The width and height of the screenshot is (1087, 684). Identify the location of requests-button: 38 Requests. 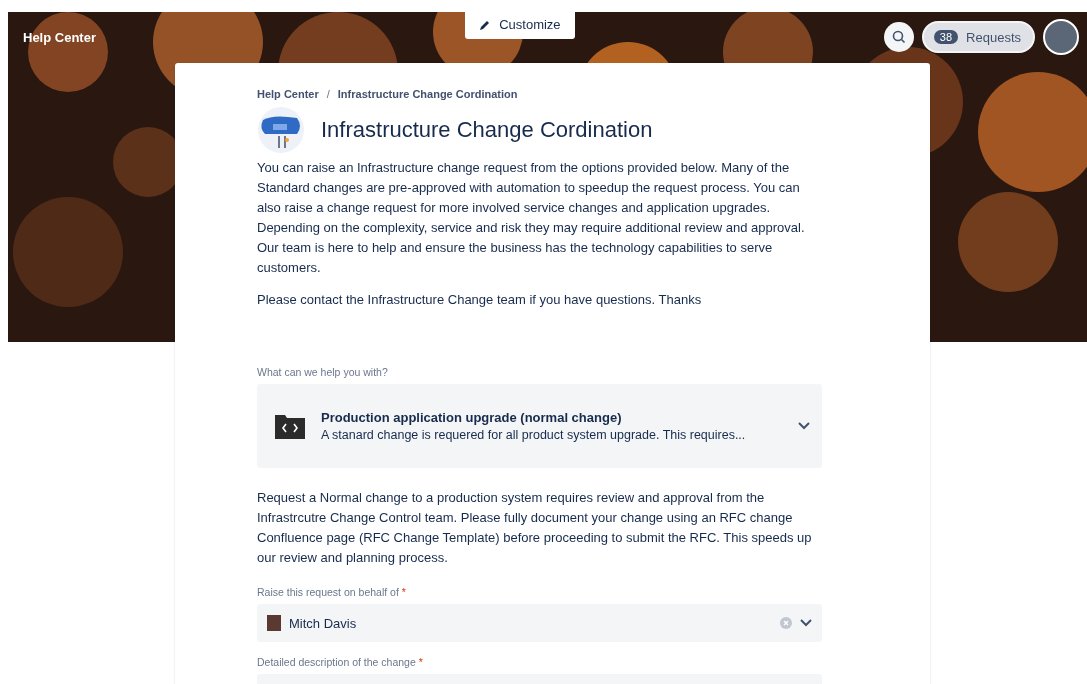
(978, 37).